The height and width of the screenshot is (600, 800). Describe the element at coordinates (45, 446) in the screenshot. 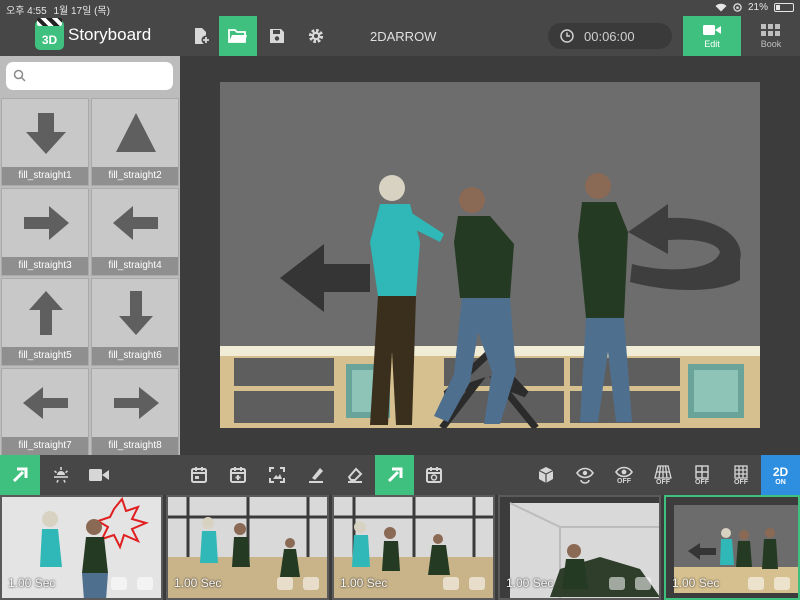

I see `asset-tile-label: fill_straight7` at that location.